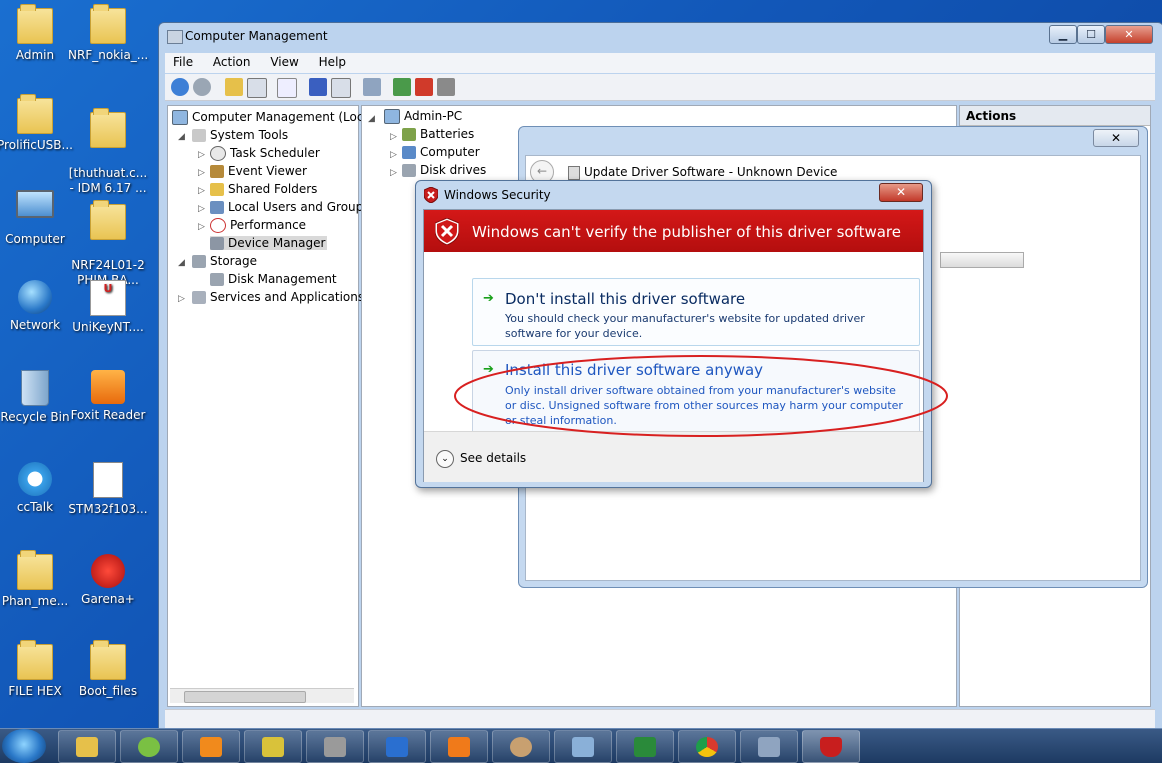 This screenshot has height=763, width=1162. What do you see at coordinates (1091, 34) in the screenshot?
I see `maximize-button: ☐` at bounding box center [1091, 34].